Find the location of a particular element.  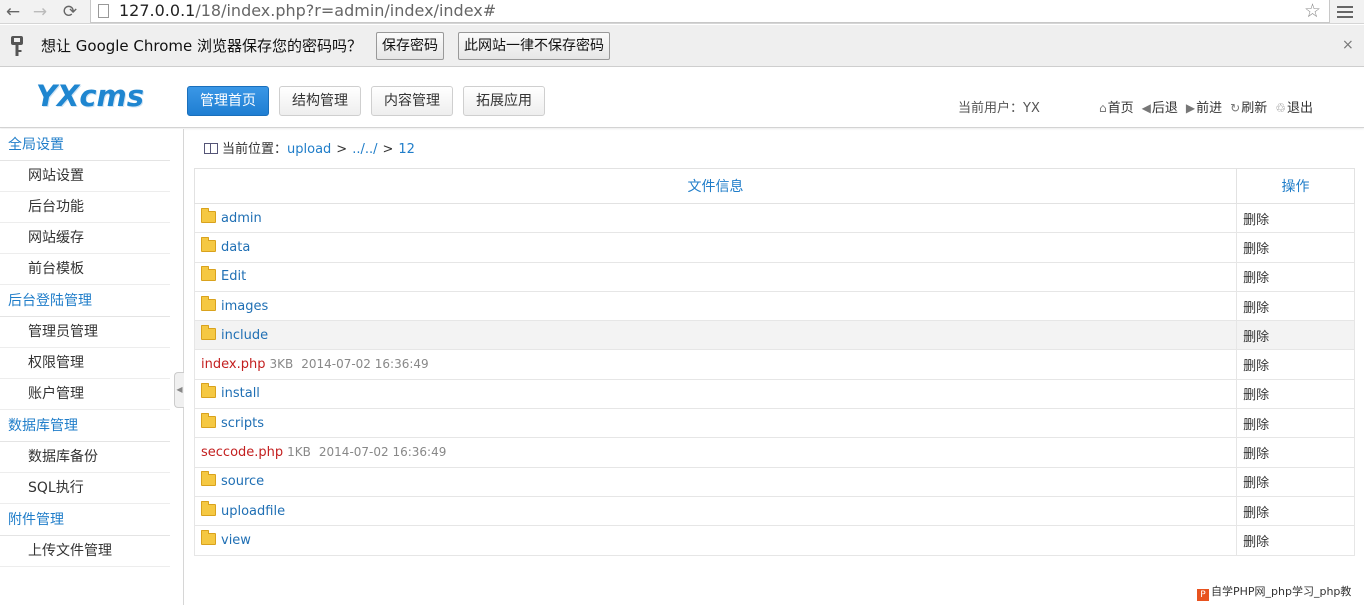

top-nav-button: 拓展应用 is located at coordinates (504, 101).